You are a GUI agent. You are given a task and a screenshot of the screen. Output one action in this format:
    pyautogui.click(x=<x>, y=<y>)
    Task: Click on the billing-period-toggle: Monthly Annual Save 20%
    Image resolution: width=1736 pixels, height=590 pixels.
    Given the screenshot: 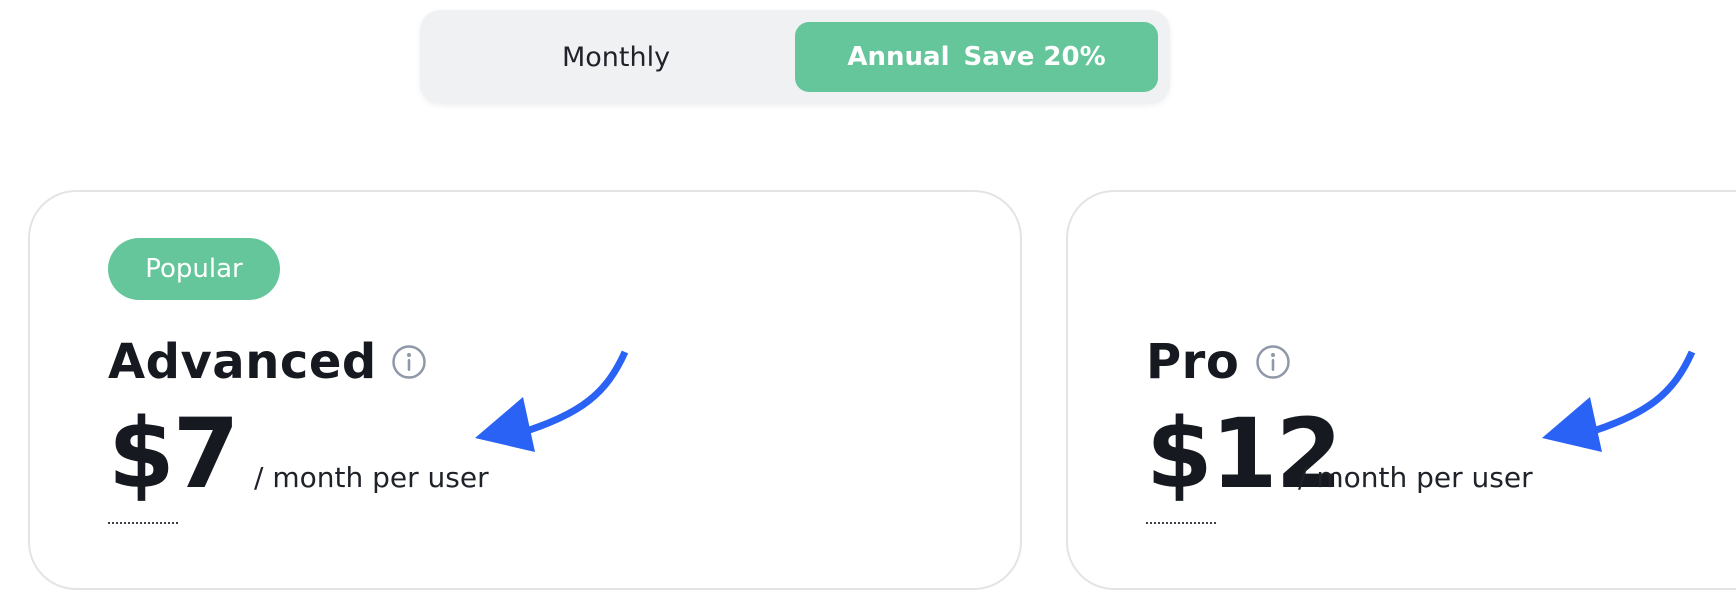 What is the action you would take?
    pyautogui.click(x=795, y=57)
    